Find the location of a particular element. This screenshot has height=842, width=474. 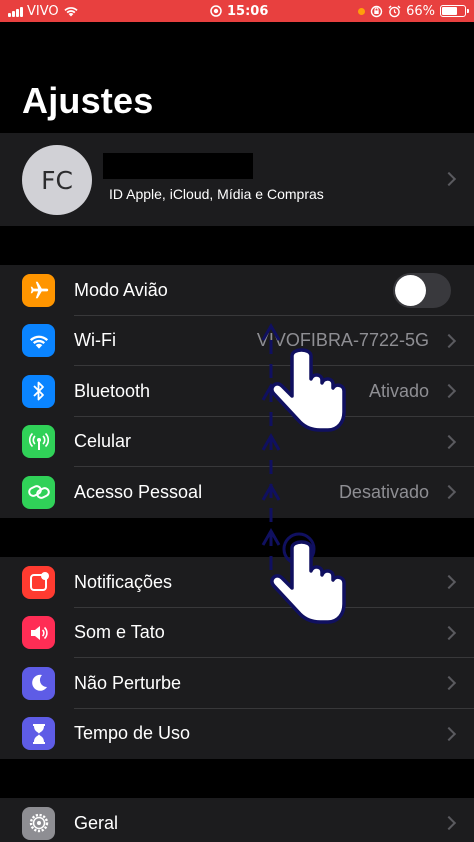

recording-icon is located at coordinates (216, 11).